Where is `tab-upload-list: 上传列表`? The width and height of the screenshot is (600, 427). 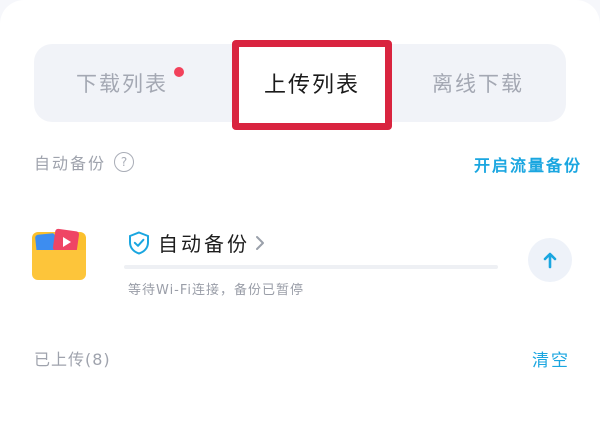
tab-upload-list: 上传列表 is located at coordinates (312, 83).